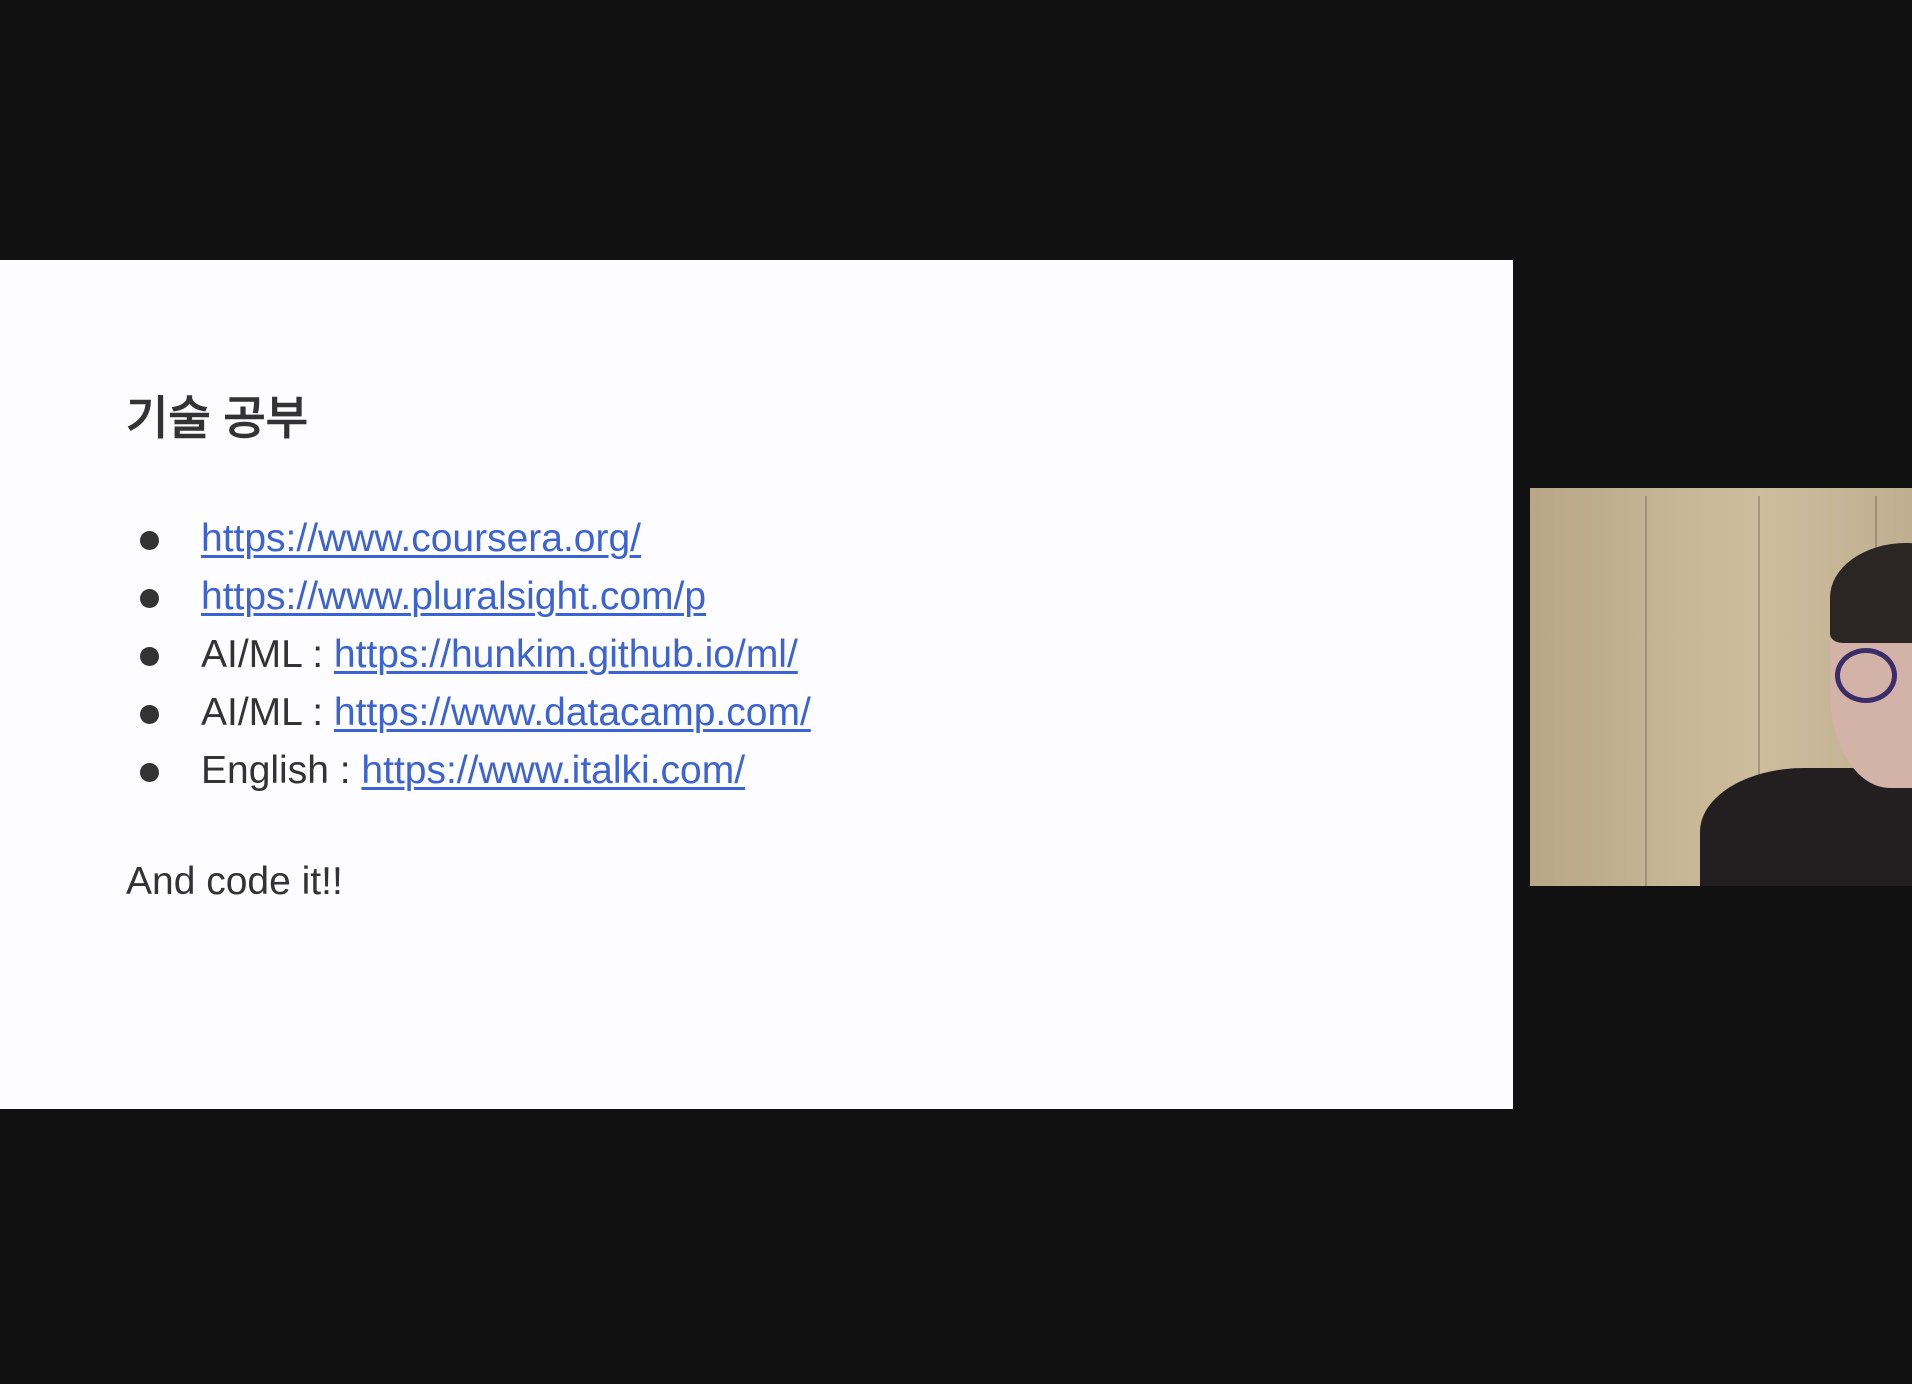  What do you see at coordinates (234, 881) in the screenshot?
I see `slide-footer-text: And code it!!` at bounding box center [234, 881].